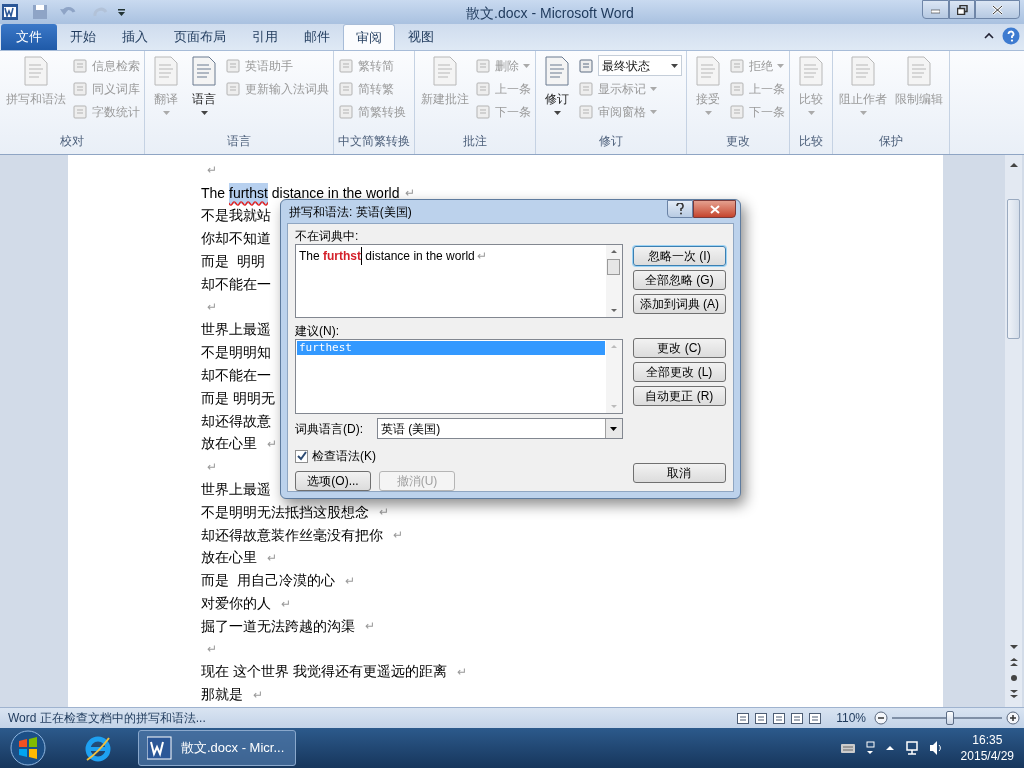 This screenshot has height=768, width=1024. What do you see at coordinates (329, 429) in the screenshot?
I see `field-label: 词典语言(D):` at bounding box center [329, 429].